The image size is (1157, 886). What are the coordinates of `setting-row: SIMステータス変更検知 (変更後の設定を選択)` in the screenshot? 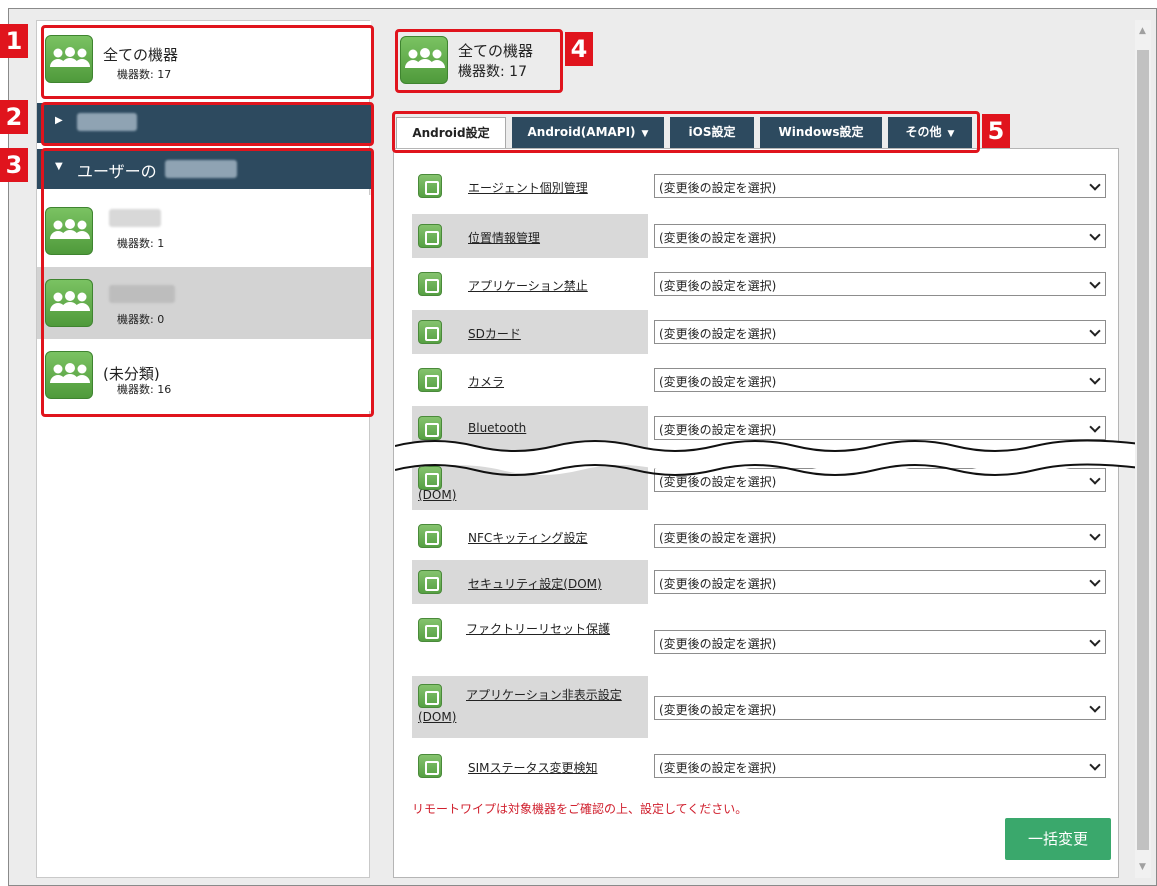 It's located at (762, 766).